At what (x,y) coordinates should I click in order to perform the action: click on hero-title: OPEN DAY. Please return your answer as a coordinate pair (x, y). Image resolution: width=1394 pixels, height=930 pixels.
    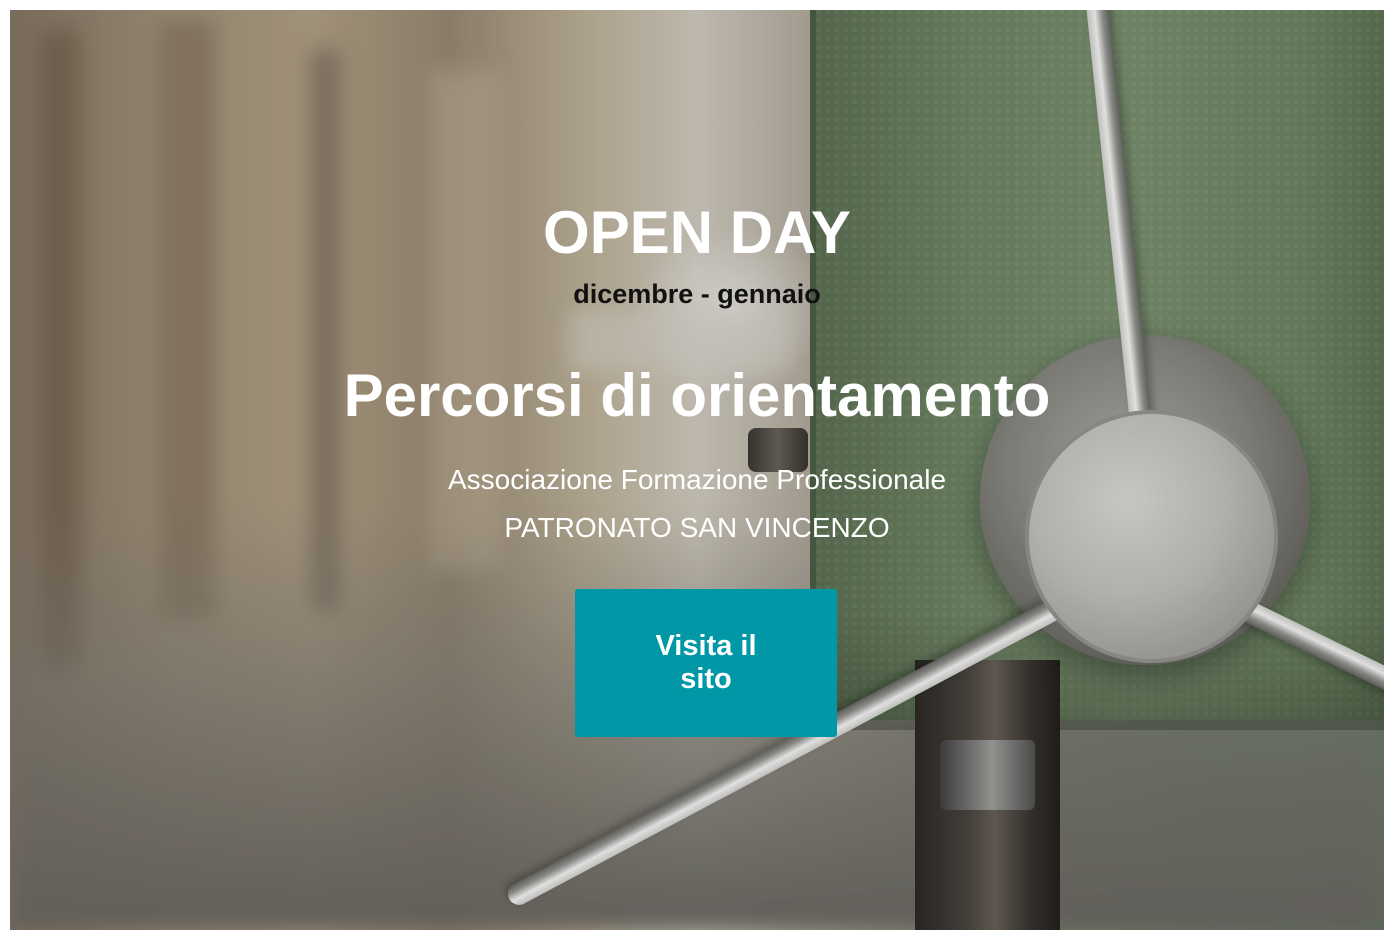
    Looking at the image, I should click on (697, 232).